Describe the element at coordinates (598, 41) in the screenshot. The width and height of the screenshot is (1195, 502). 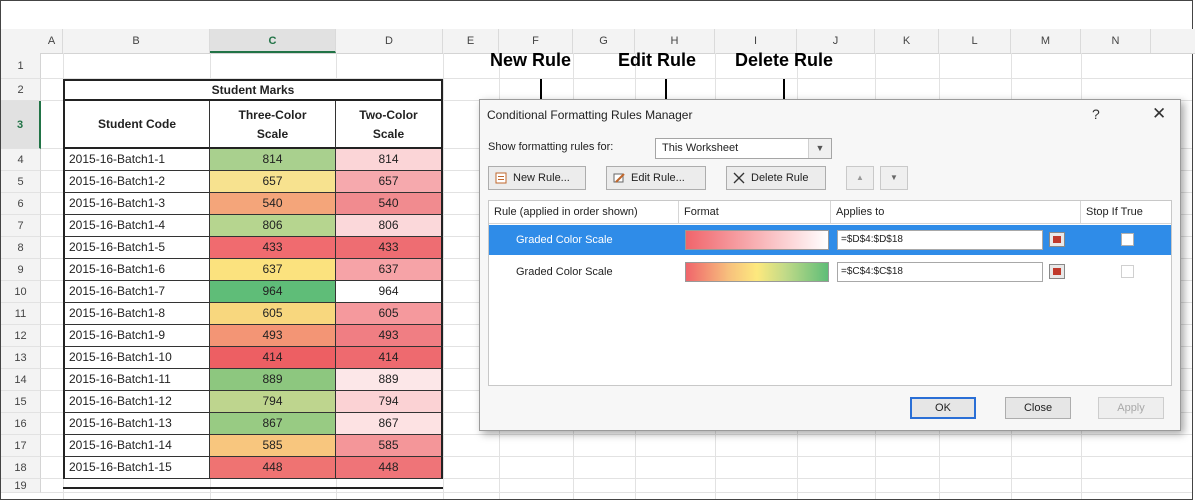
I see `column-header-row: ABCDEFGHIJKLMN` at that location.